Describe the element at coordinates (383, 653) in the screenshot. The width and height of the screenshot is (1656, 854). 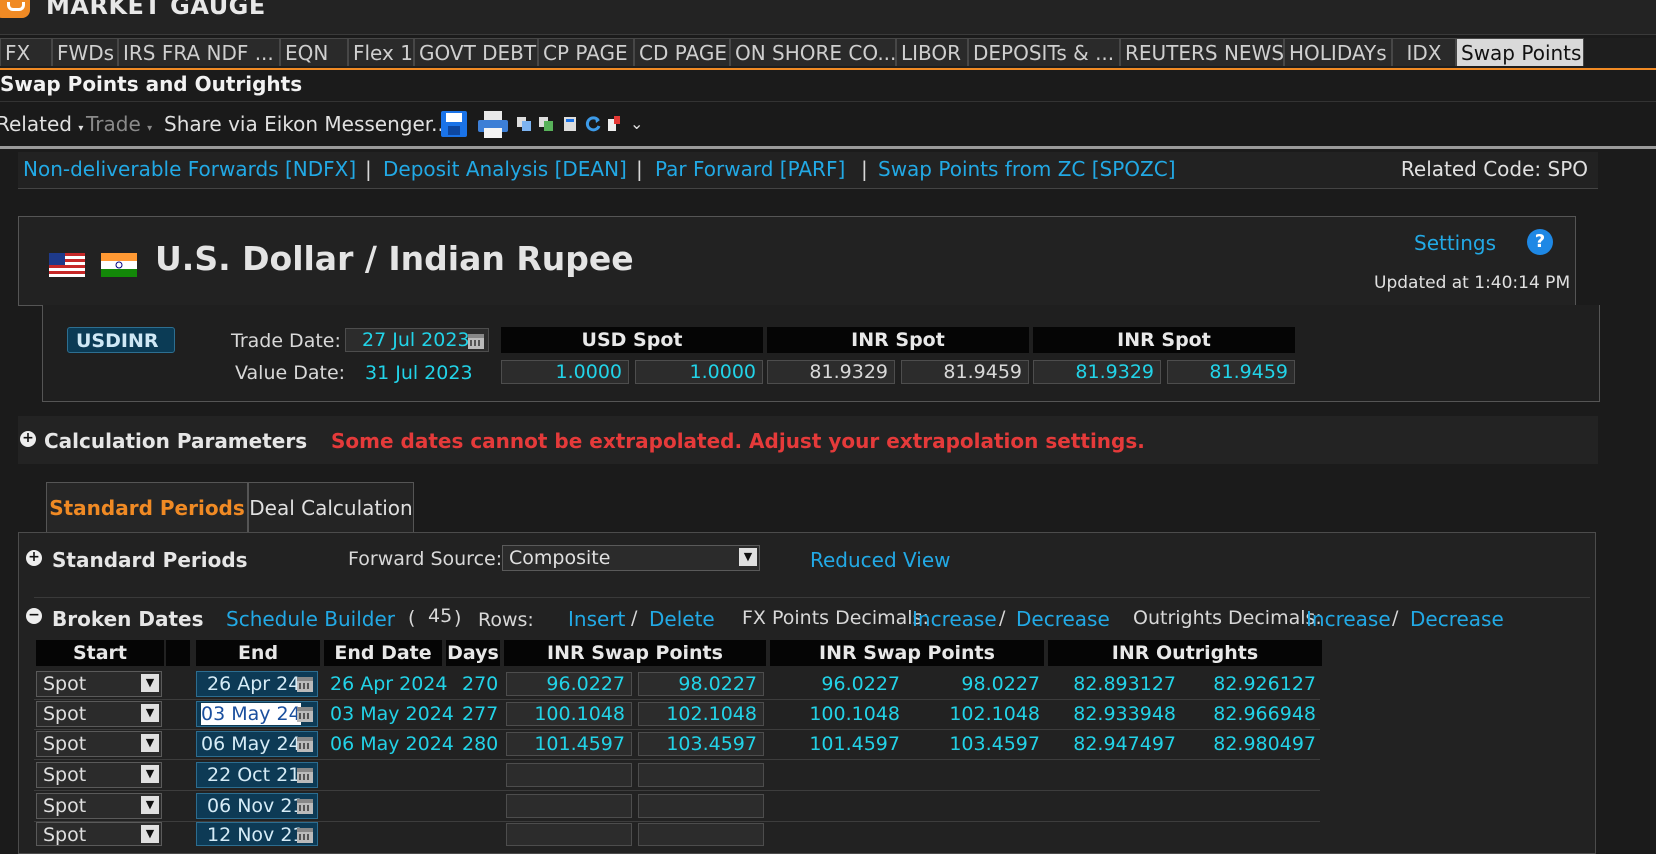
I see `col-header-end-date: End Date` at that location.